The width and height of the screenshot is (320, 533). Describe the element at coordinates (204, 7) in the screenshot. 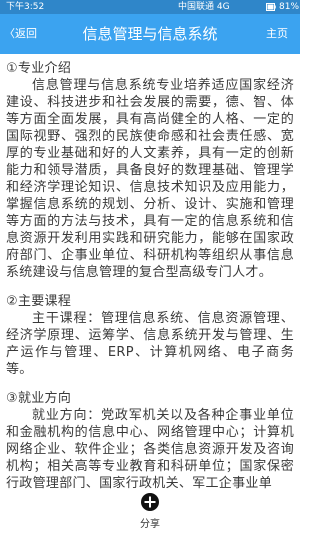

I see `status-carrier: 中国联通 4G` at that location.